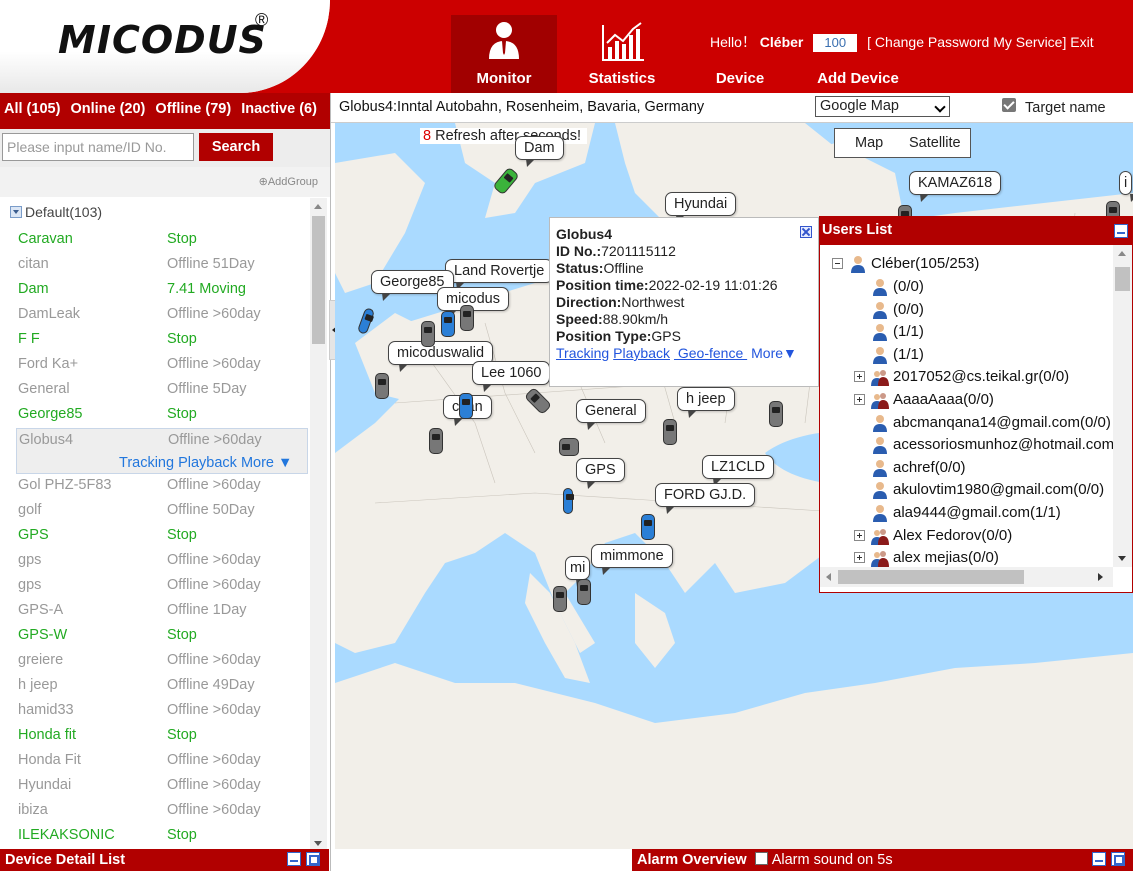  Describe the element at coordinates (154, 834) in the screenshot. I see `device-row: ILEKAKSONIC Stop` at that location.